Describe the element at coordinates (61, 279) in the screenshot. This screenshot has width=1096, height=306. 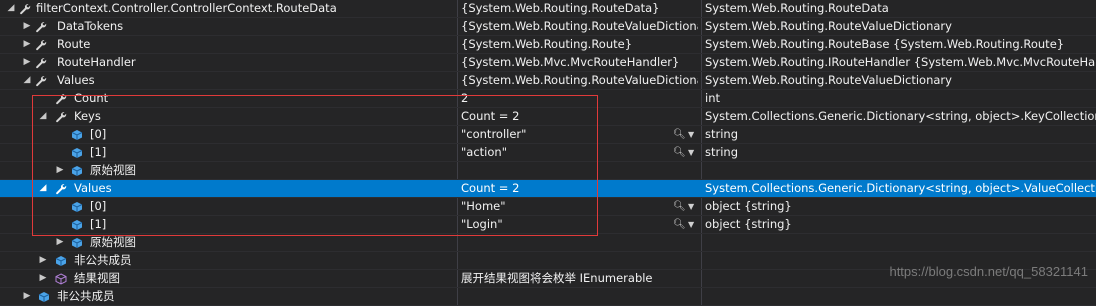
I see `results-view-cube-icon` at that location.